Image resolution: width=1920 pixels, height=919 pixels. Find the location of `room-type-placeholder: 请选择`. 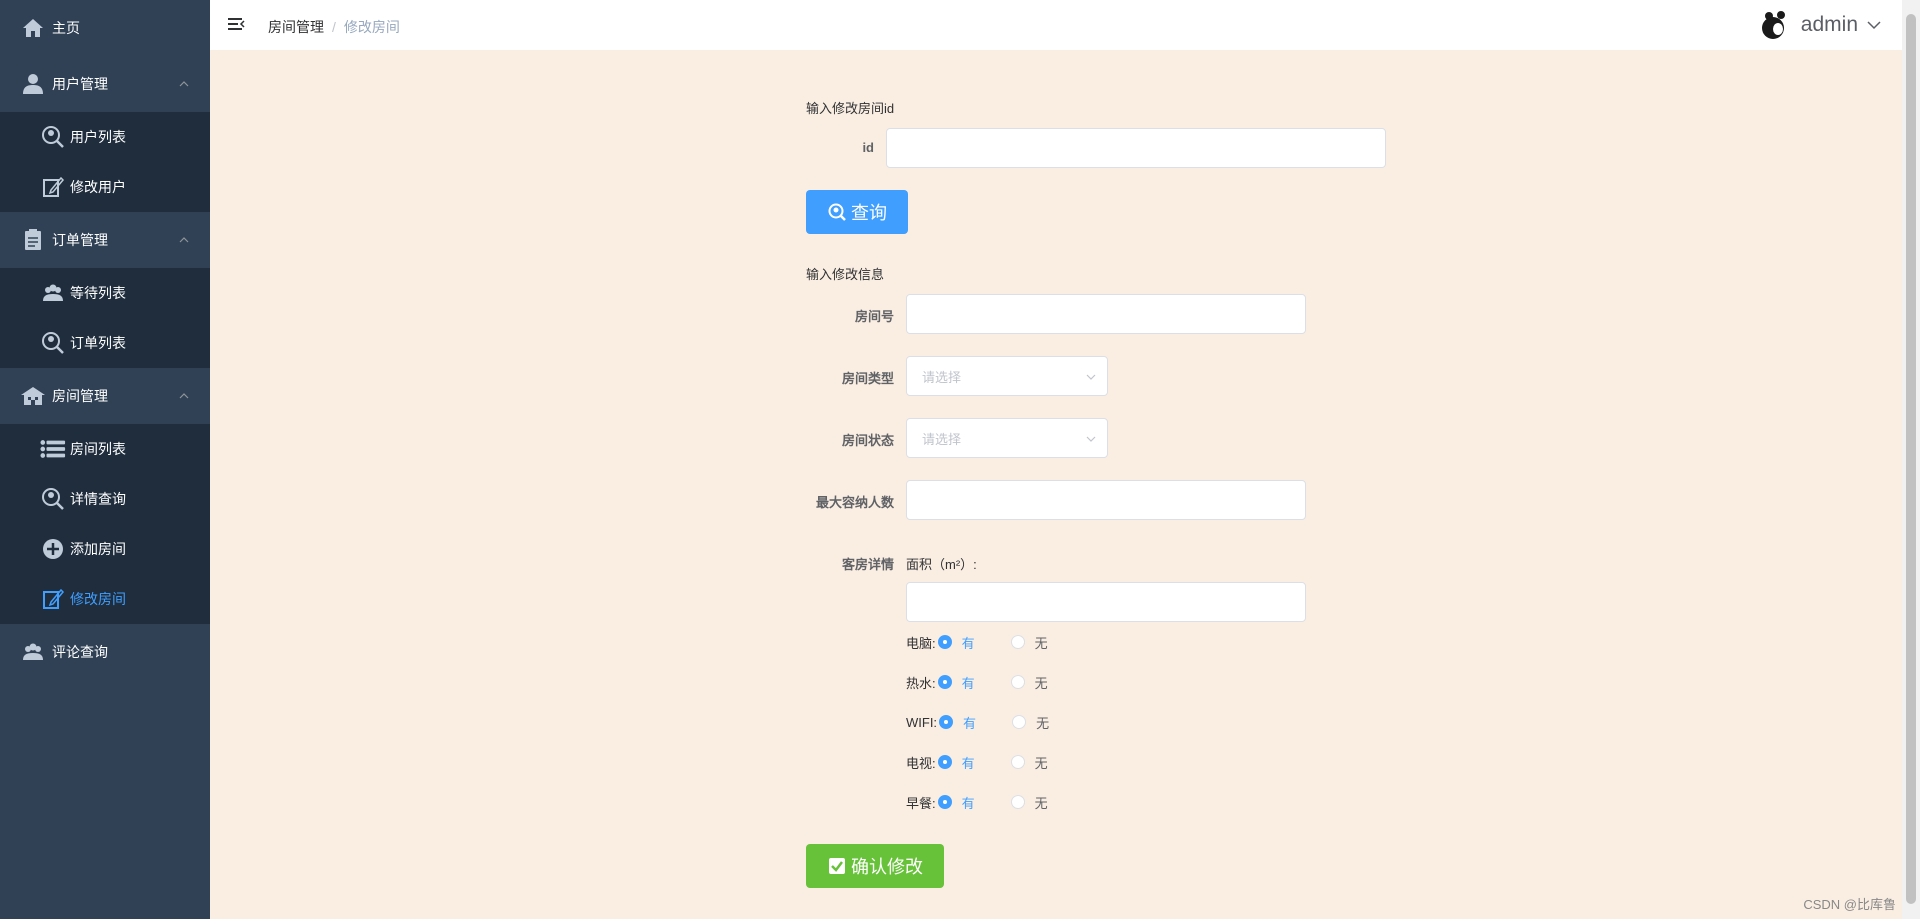

room-type-placeholder: 请选择 is located at coordinates (942, 377).